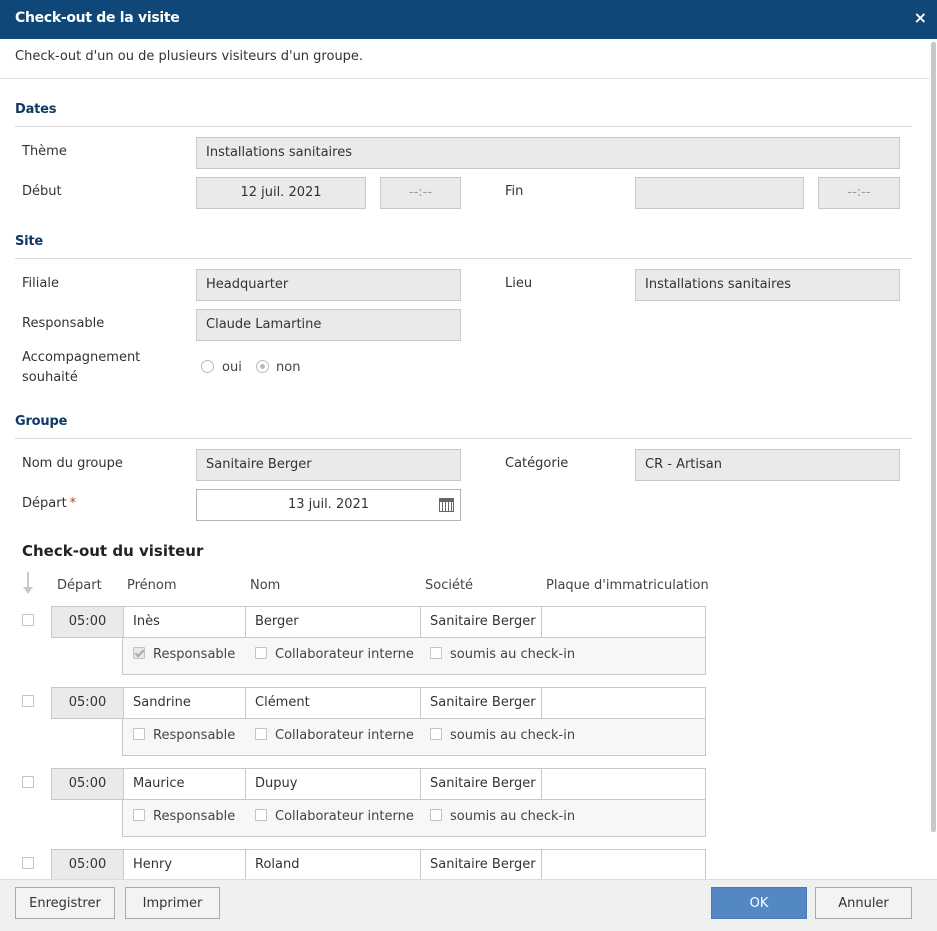 The image size is (937, 931). Describe the element at coordinates (863, 903) in the screenshot. I see `cancel-button: Annuler` at that location.